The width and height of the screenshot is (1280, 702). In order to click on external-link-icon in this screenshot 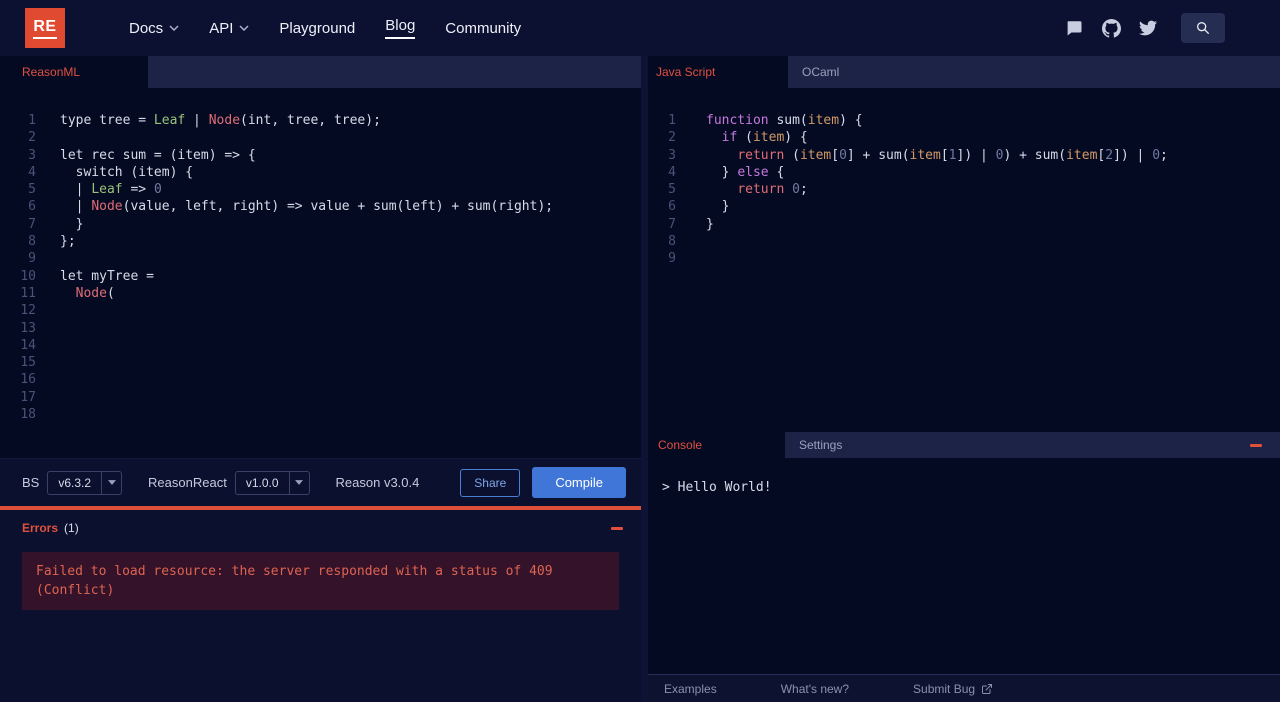, I will do `click(987, 688)`.